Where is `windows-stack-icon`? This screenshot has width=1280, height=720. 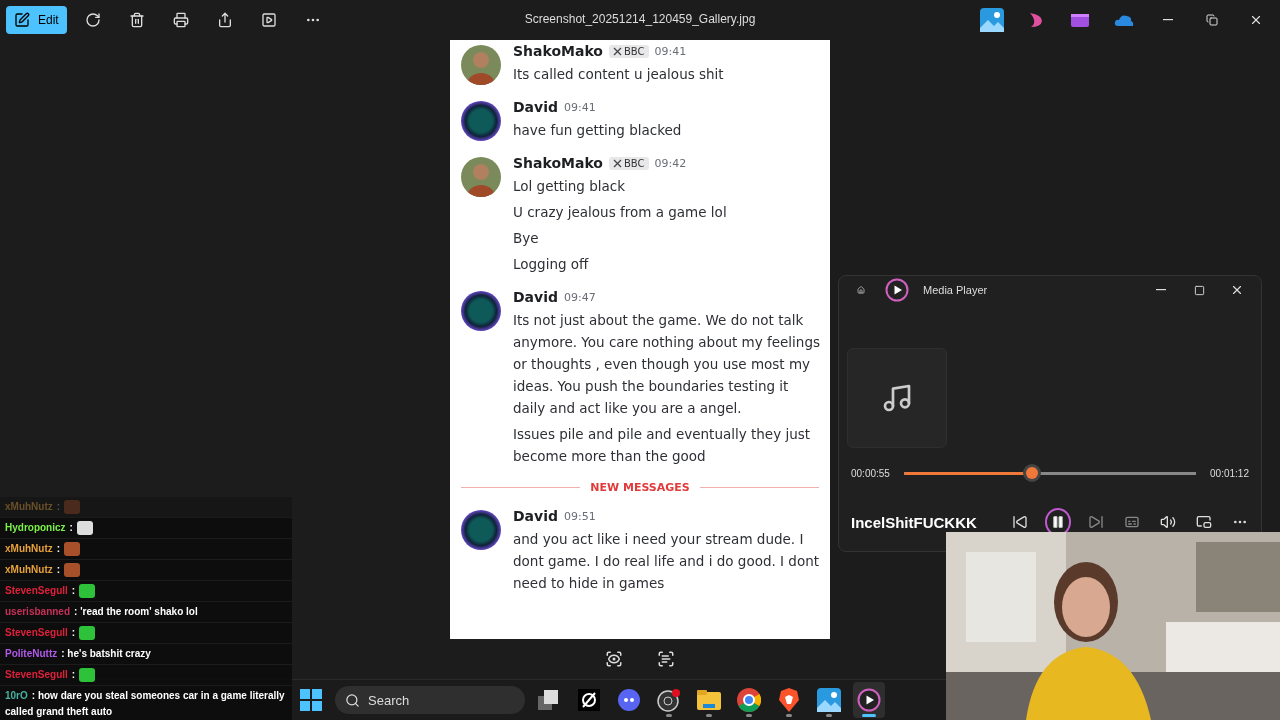
windows-stack-icon is located at coordinates (549, 700).